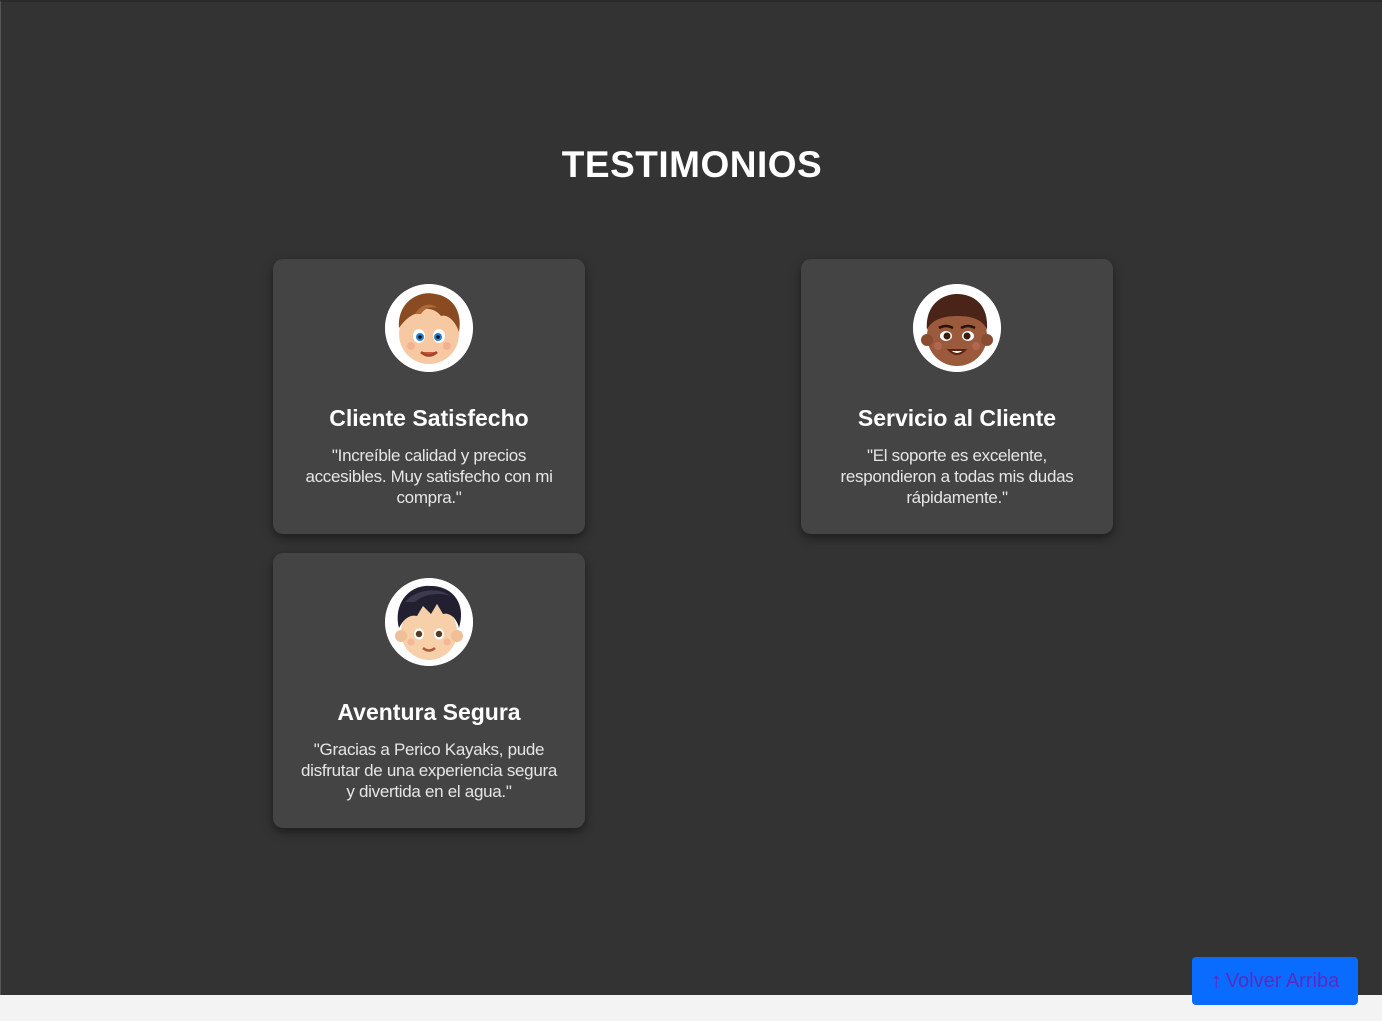 The height and width of the screenshot is (1021, 1382). Describe the element at coordinates (957, 418) in the screenshot. I see `testimonial-name: Servicio al Cliente` at that location.